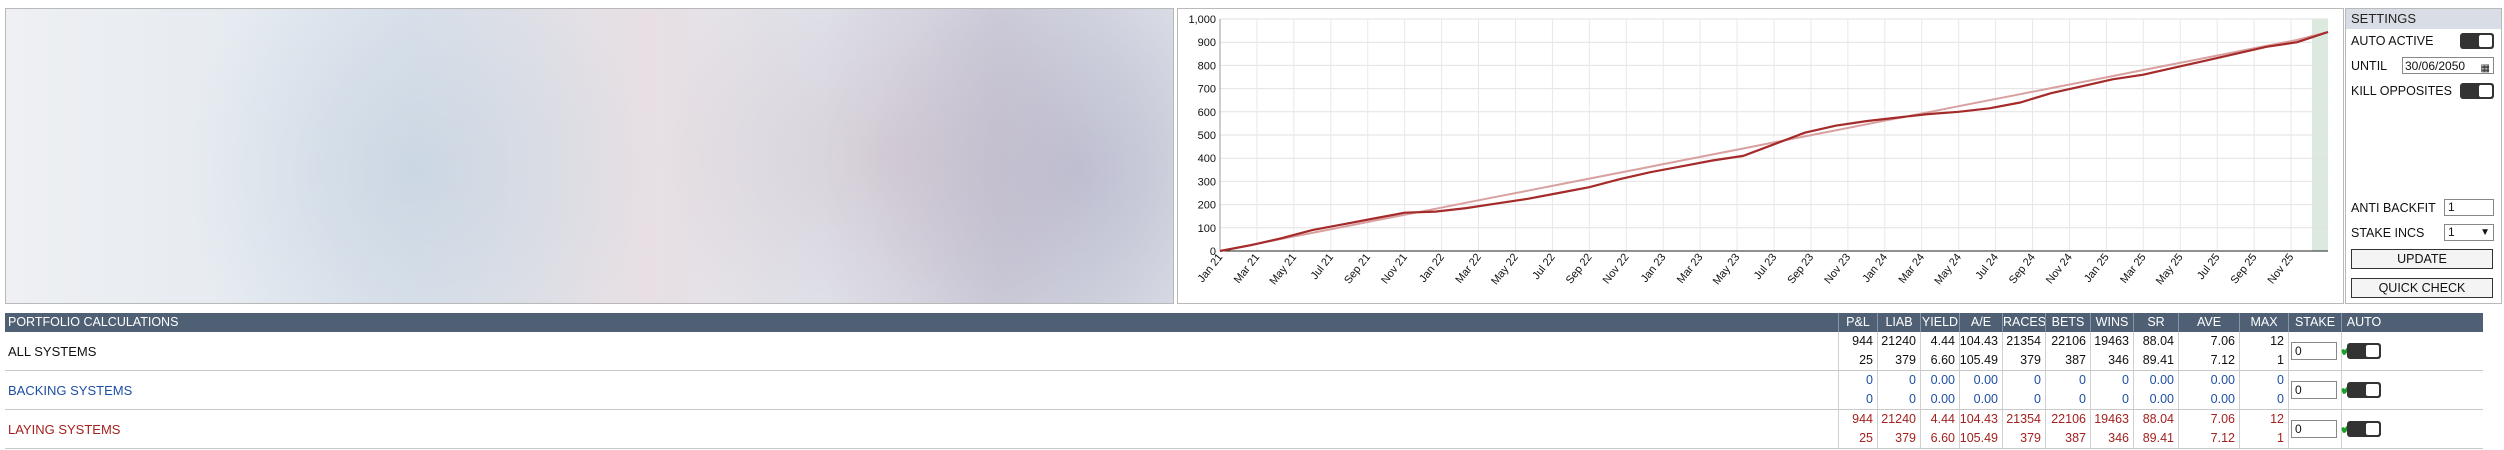 Image resolution: width=2504 pixels, height=450 pixels. Describe the element at coordinates (2244, 268) in the screenshot. I see `x-tick-label: Sep 25` at that location.